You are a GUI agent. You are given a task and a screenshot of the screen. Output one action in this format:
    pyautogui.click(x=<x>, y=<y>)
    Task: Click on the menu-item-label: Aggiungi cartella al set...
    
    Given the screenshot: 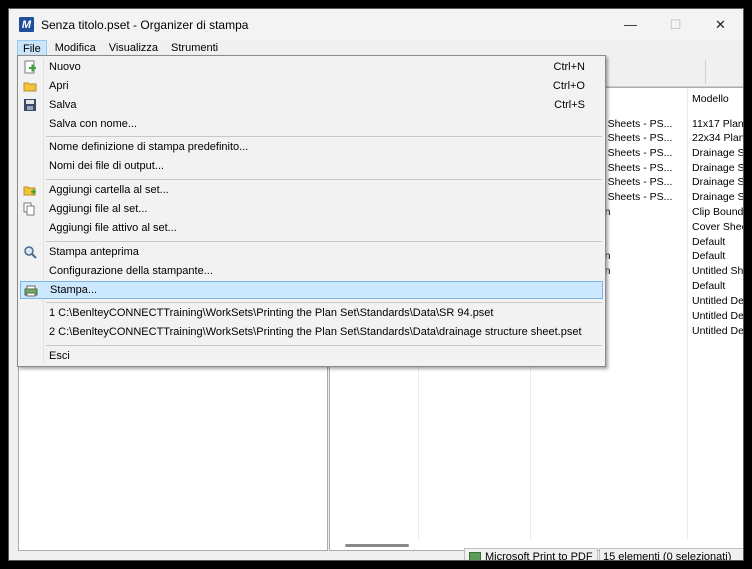 What is the action you would take?
    pyautogui.click(x=109, y=190)
    